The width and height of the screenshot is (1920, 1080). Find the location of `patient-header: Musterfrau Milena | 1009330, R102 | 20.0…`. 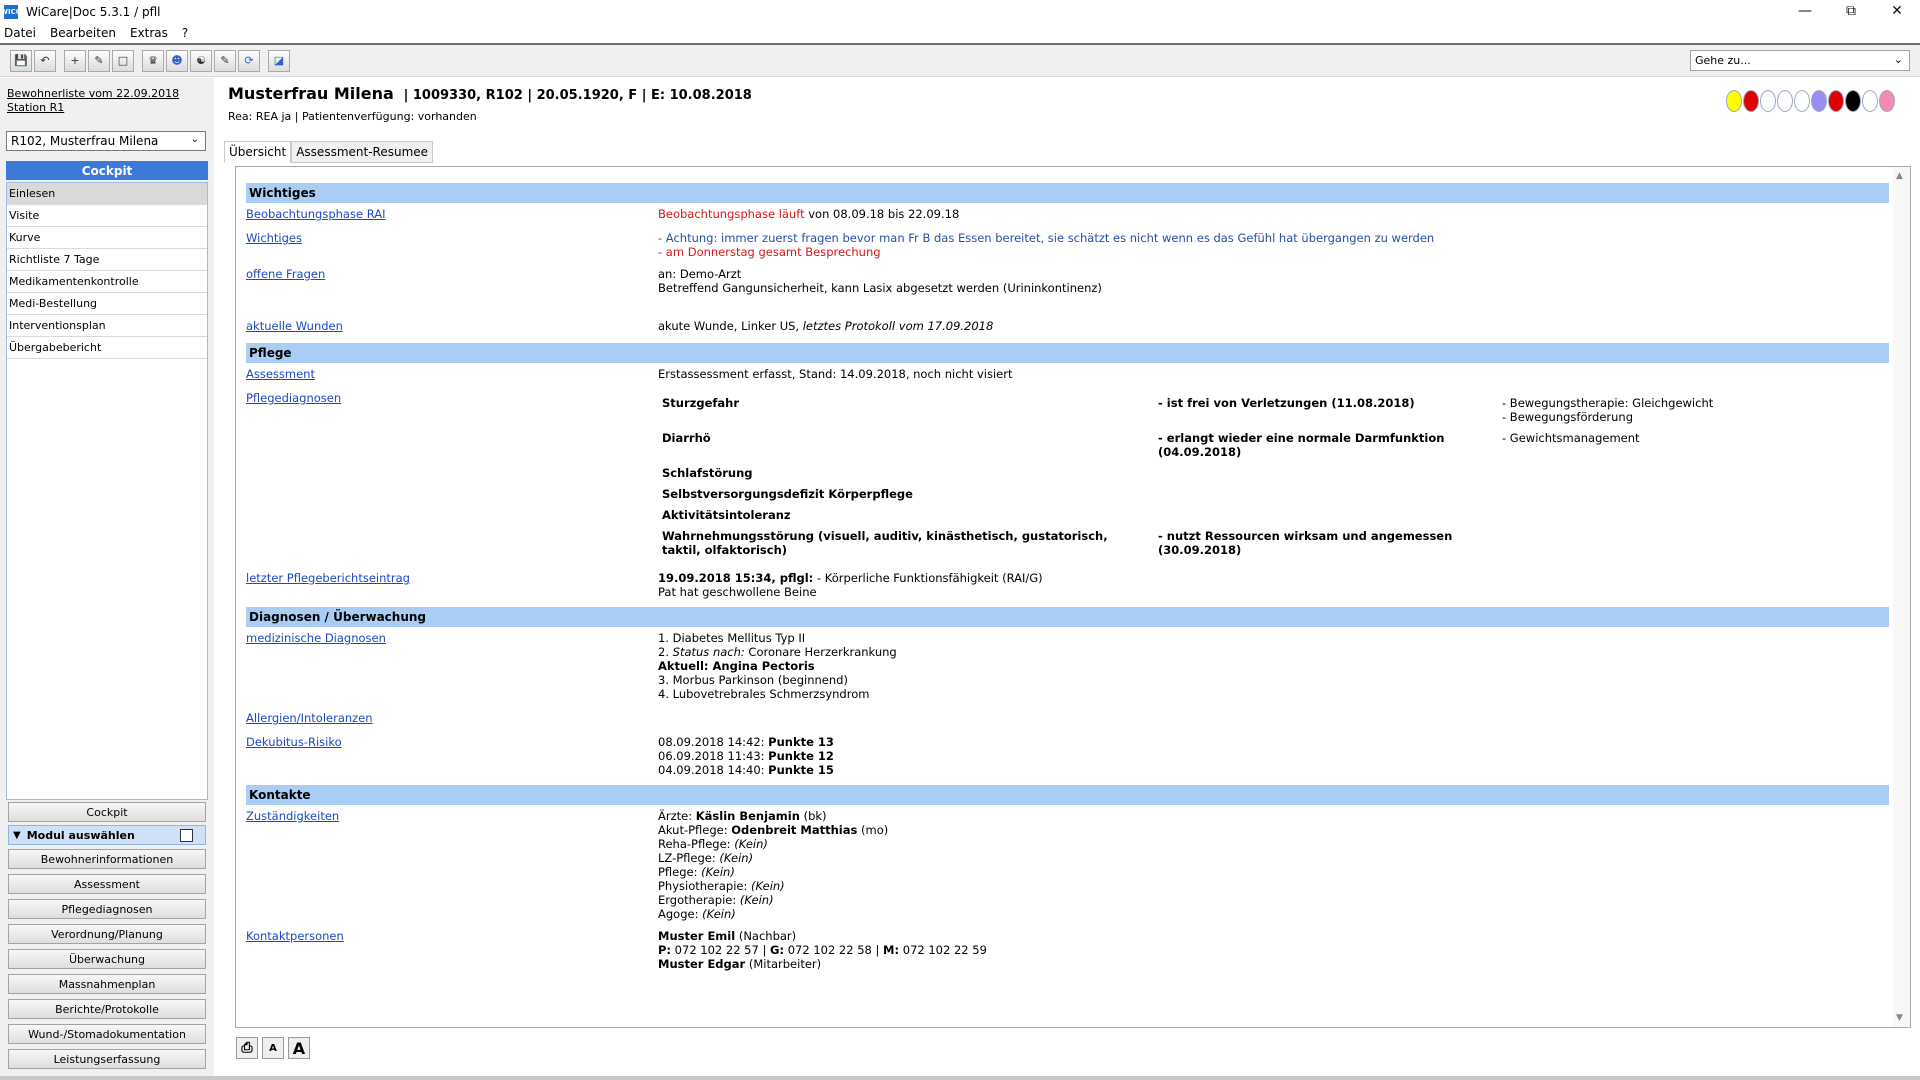

patient-header: Musterfrau Milena | 1009330, R102 | 20.0… is located at coordinates (490, 93).